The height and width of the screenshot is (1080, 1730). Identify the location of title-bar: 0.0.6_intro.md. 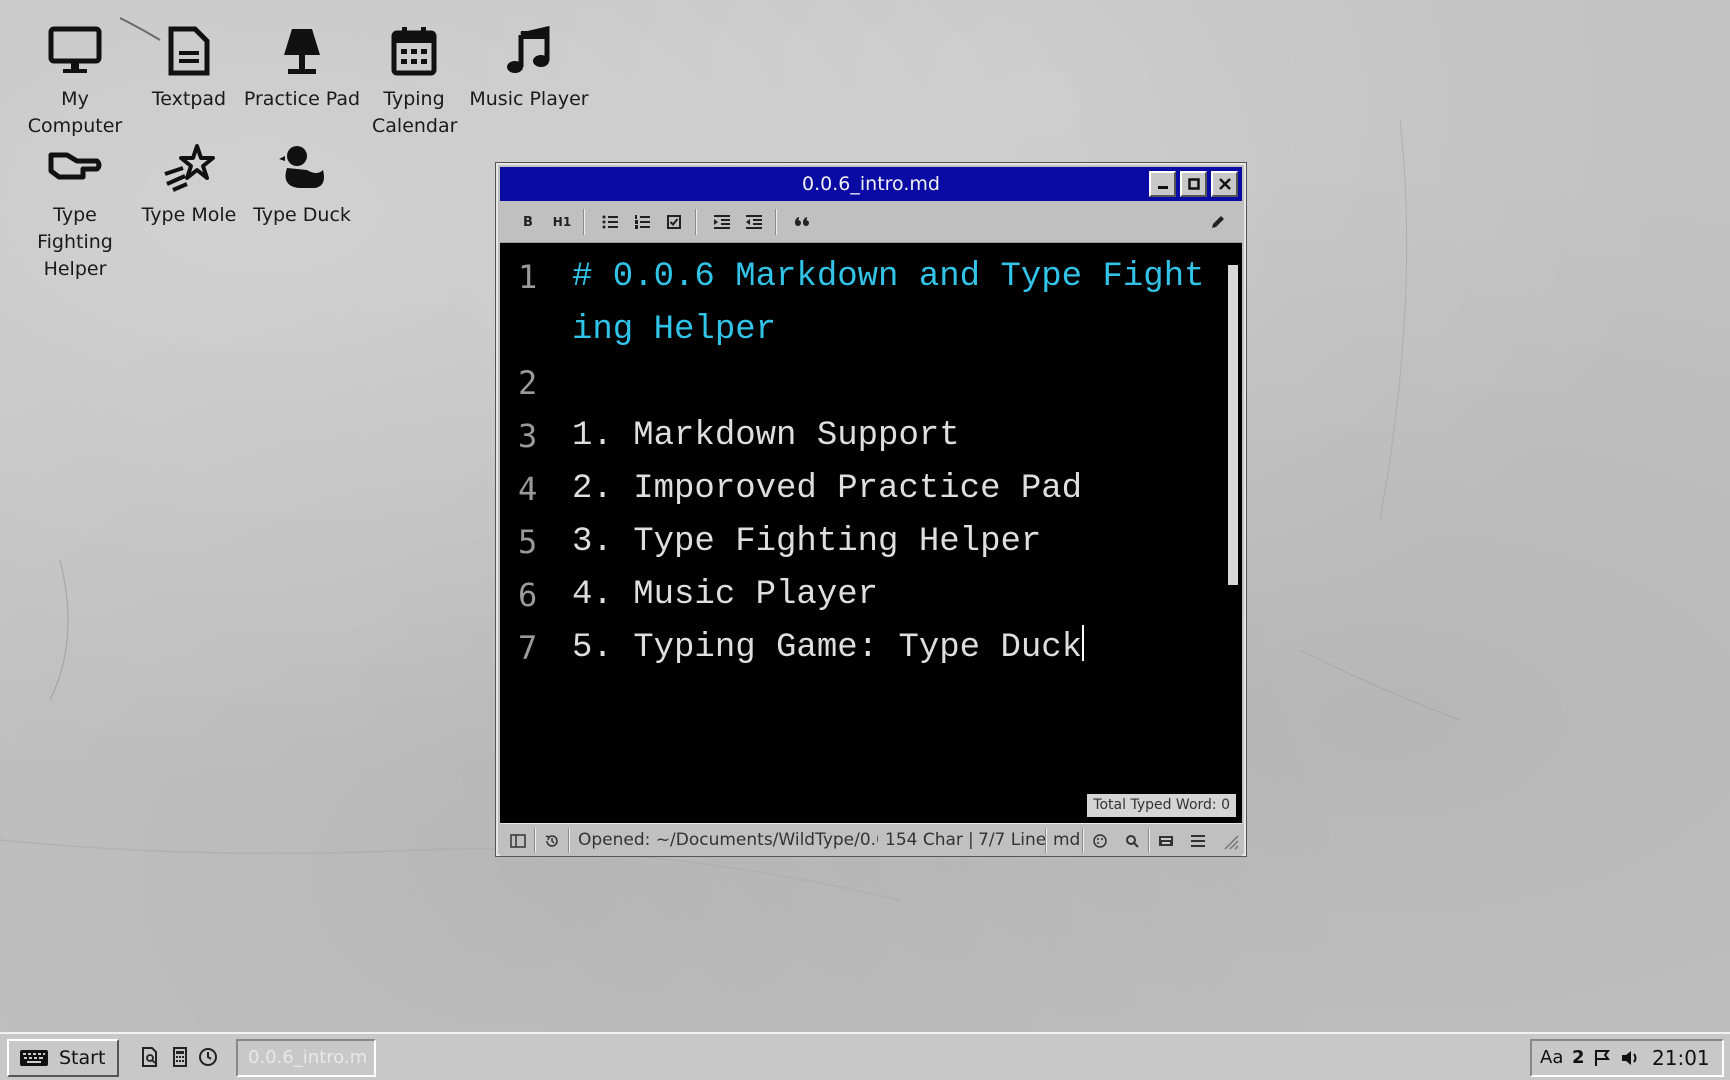
(871, 184).